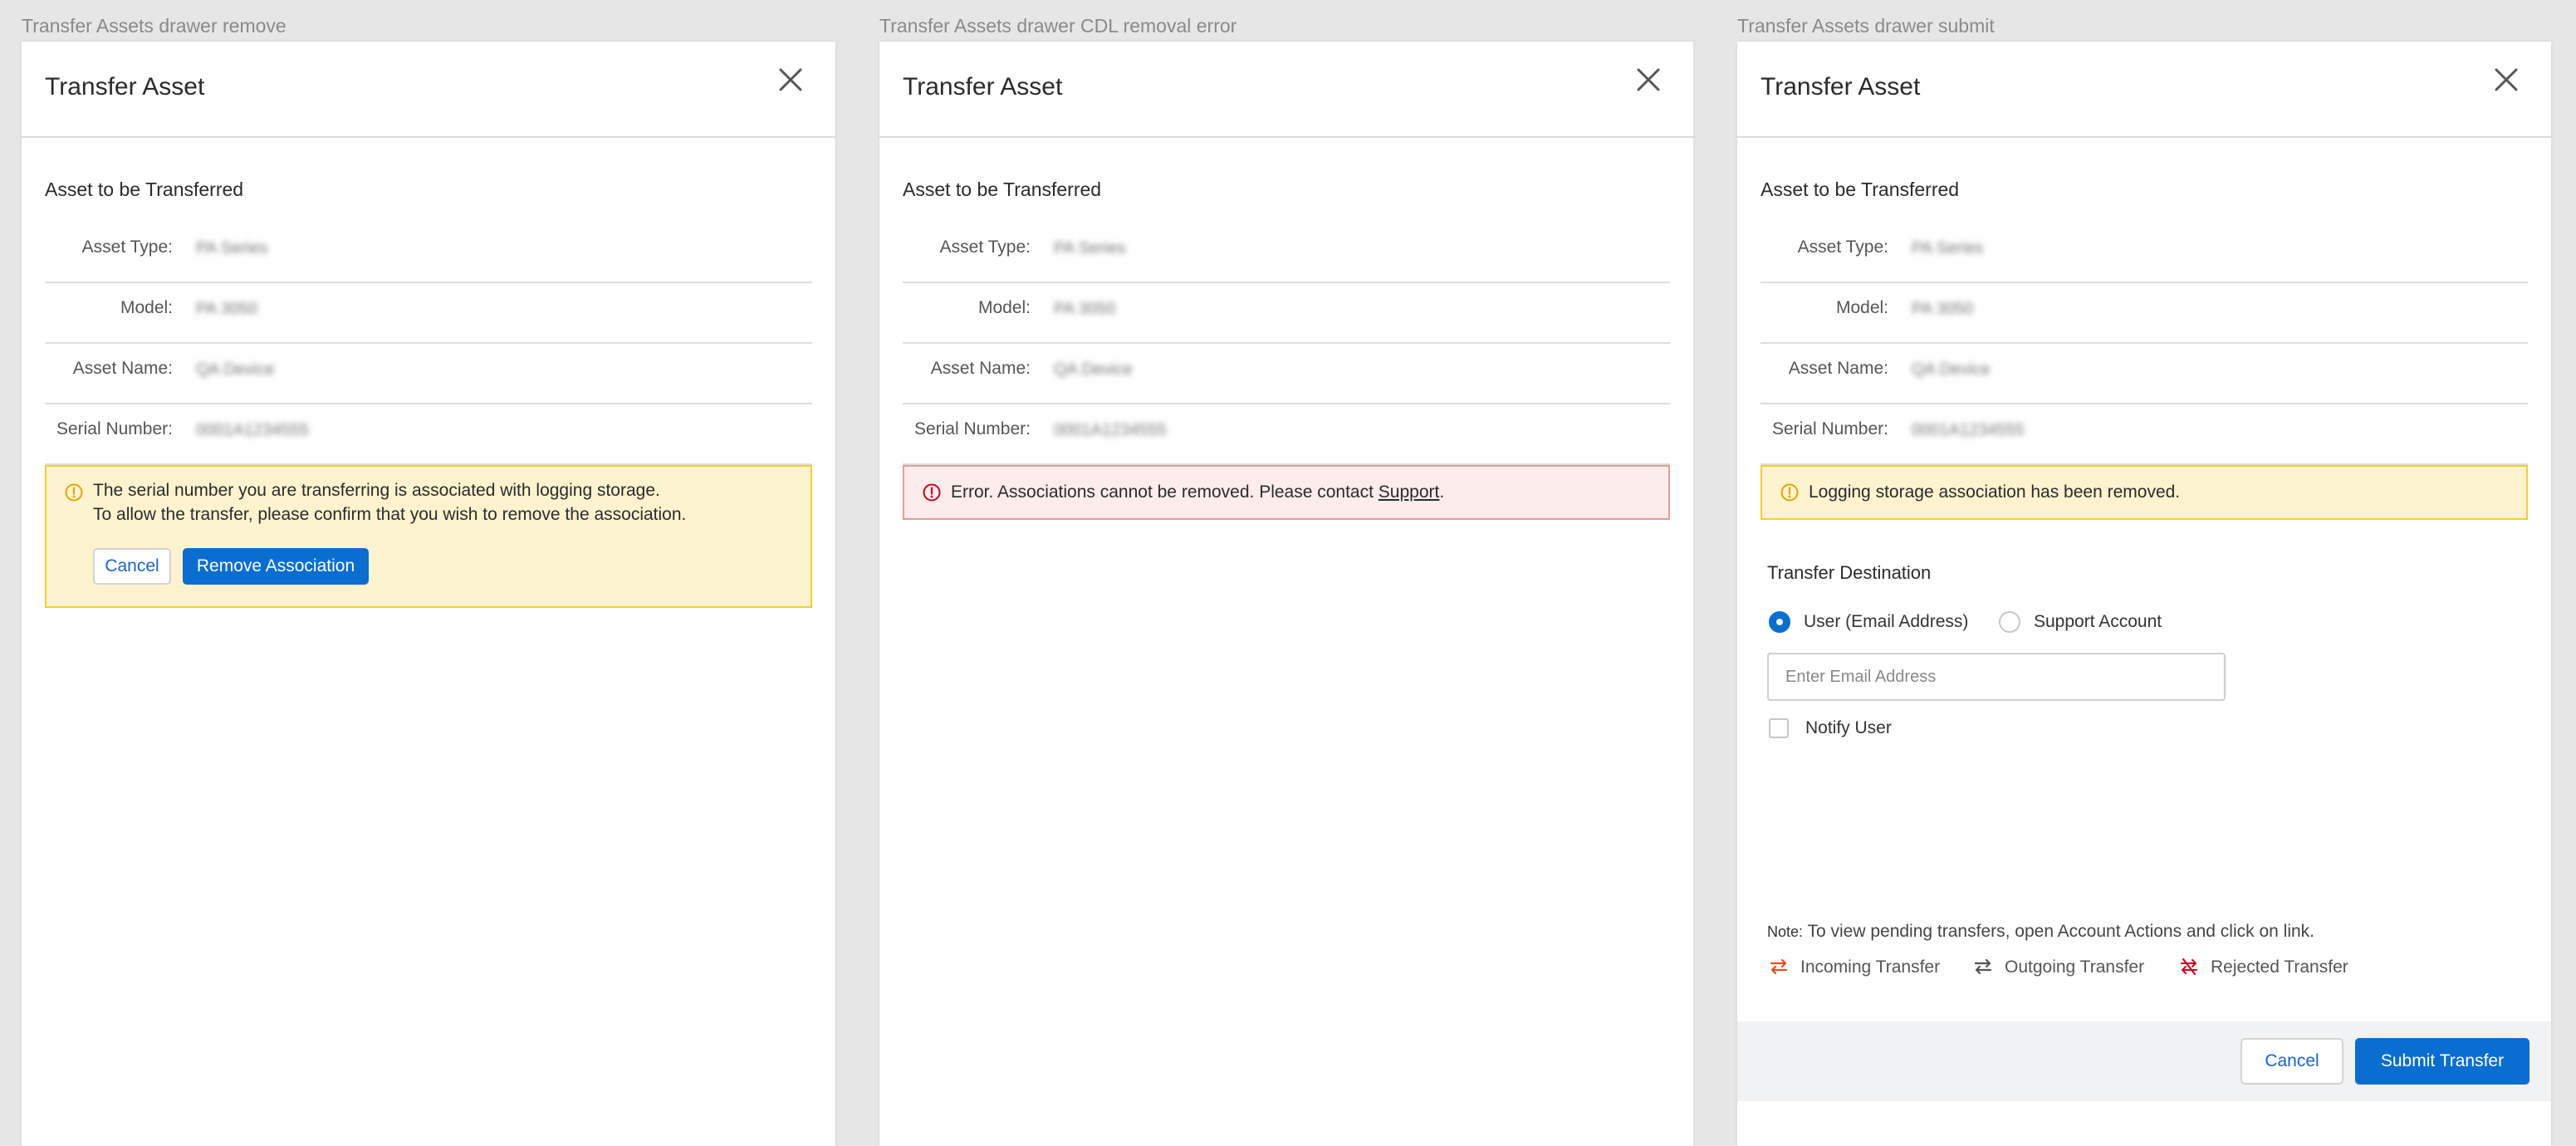 The height and width of the screenshot is (1146, 2576). Describe the element at coordinates (1779, 967) in the screenshot. I see `incoming-transfer-icon` at that location.